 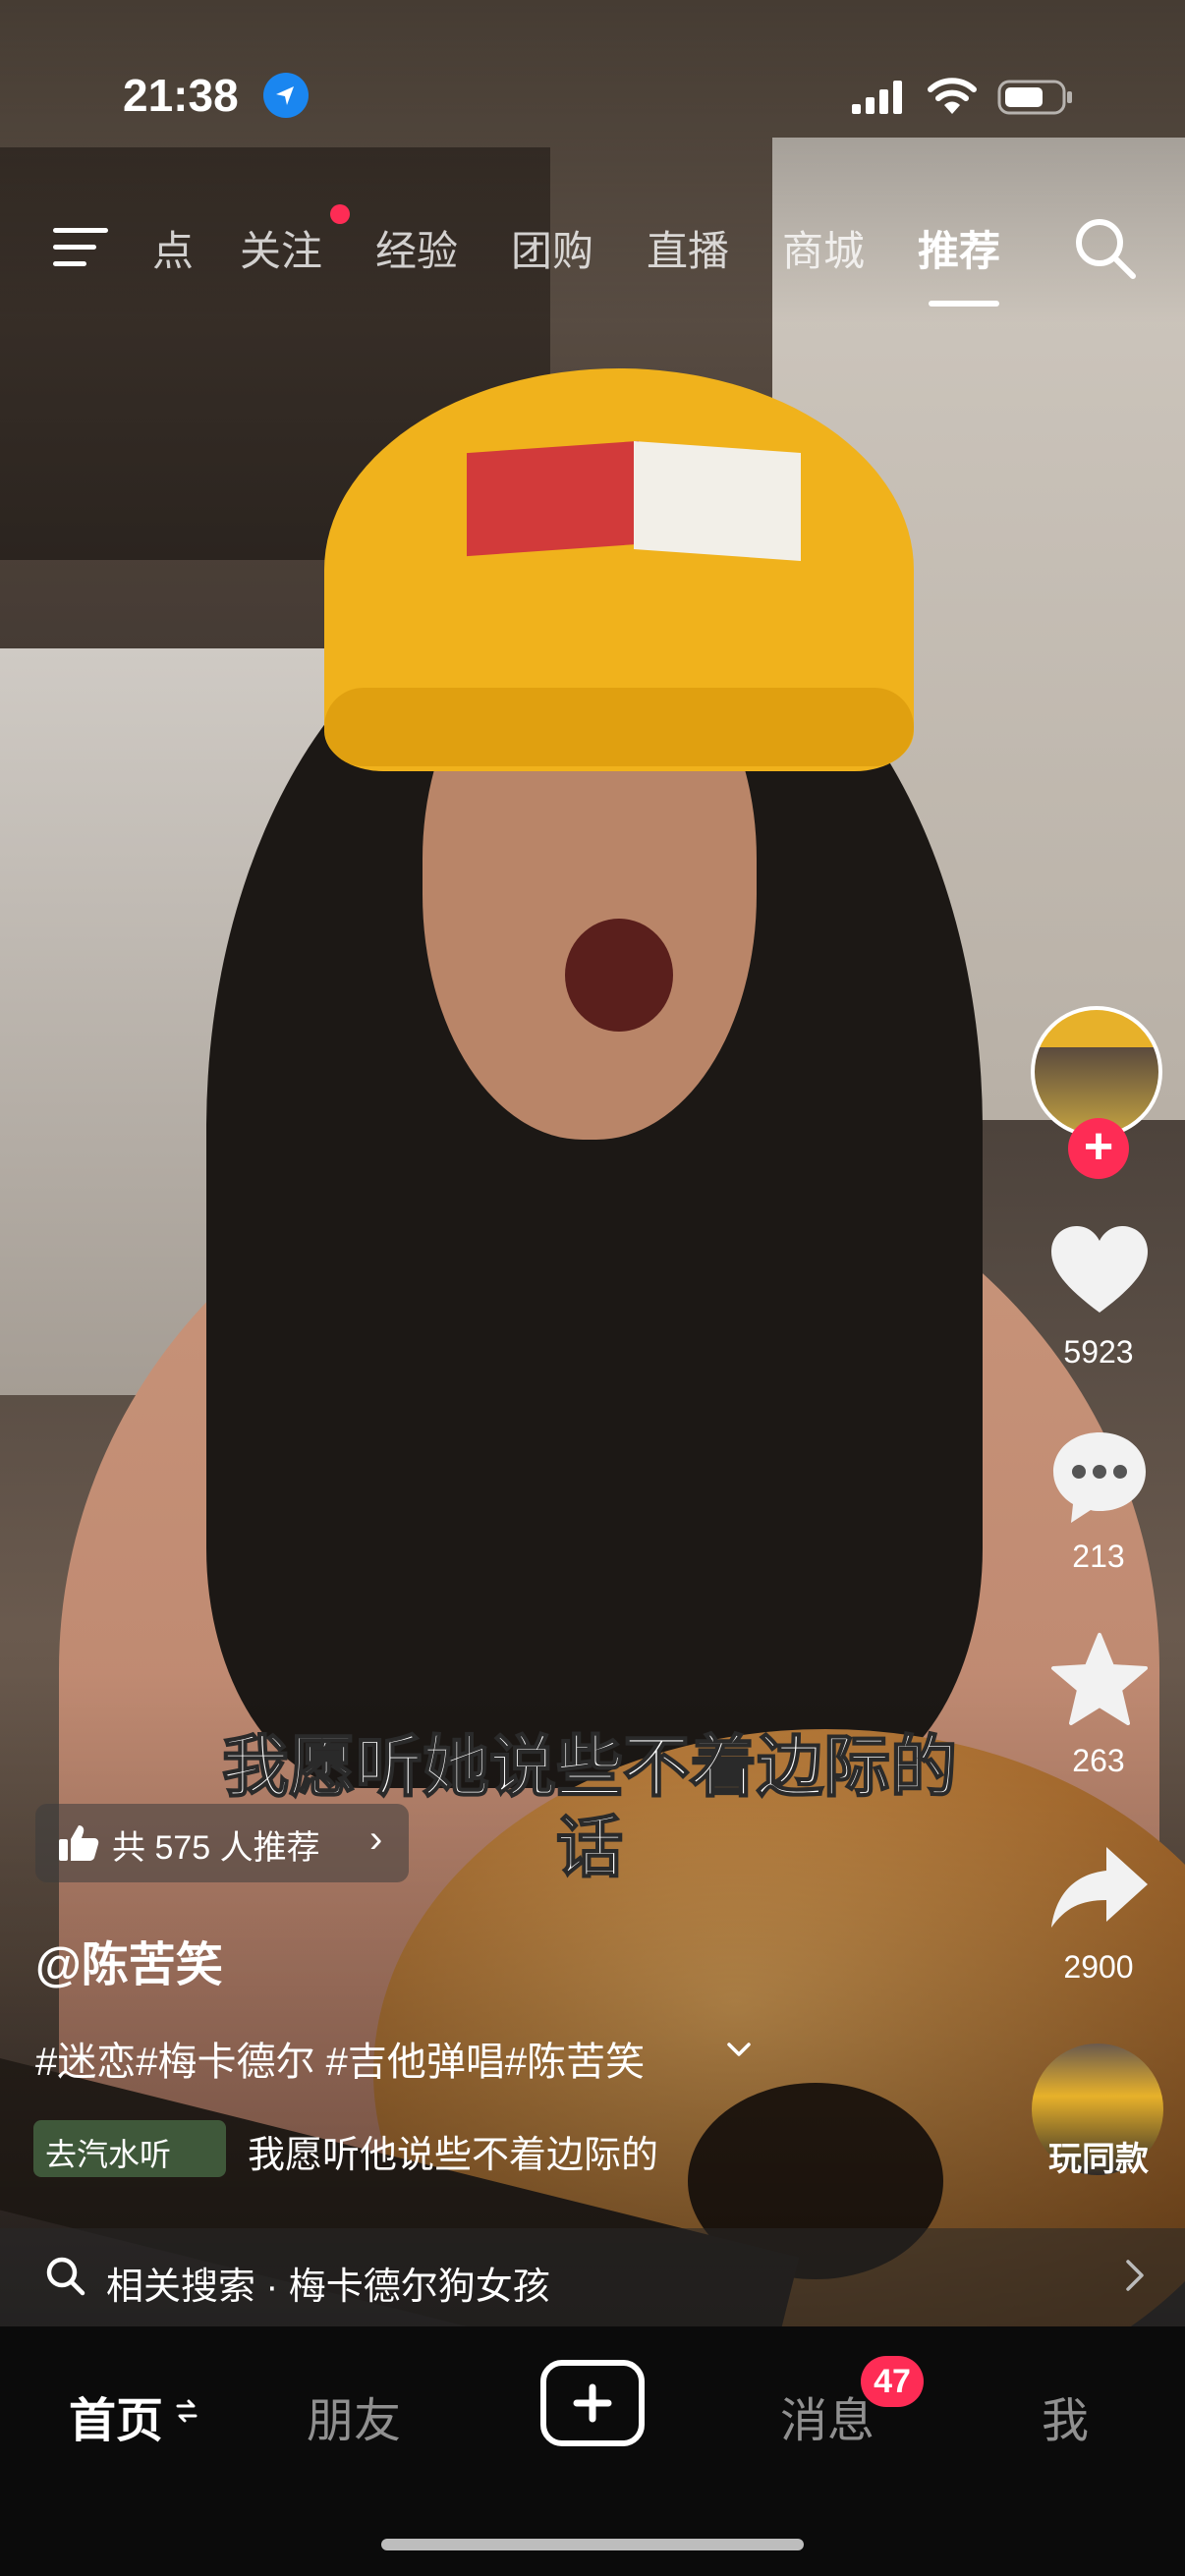 What do you see at coordinates (108, 2154) in the screenshot?
I see `music-listen-tag-label: 去汽水听` at bounding box center [108, 2154].